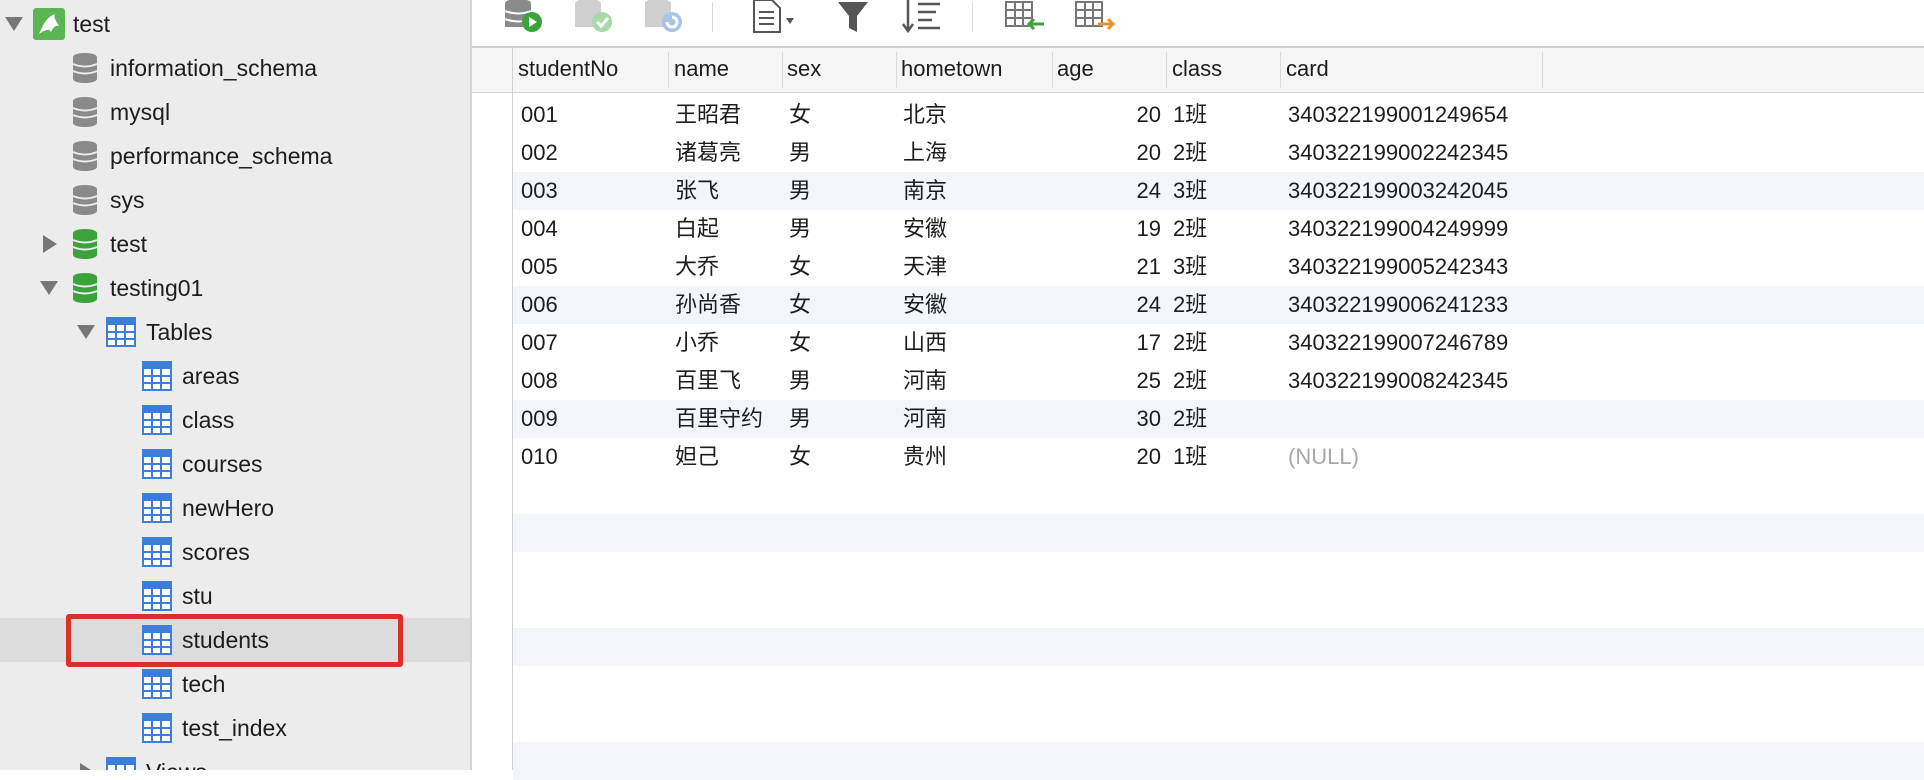 This screenshot has height=780, width=1924. What do you see at coordinates (925, 229) in the screenshot?
I see `cell-hometown: 安徽` at bounding box center [925, 229].